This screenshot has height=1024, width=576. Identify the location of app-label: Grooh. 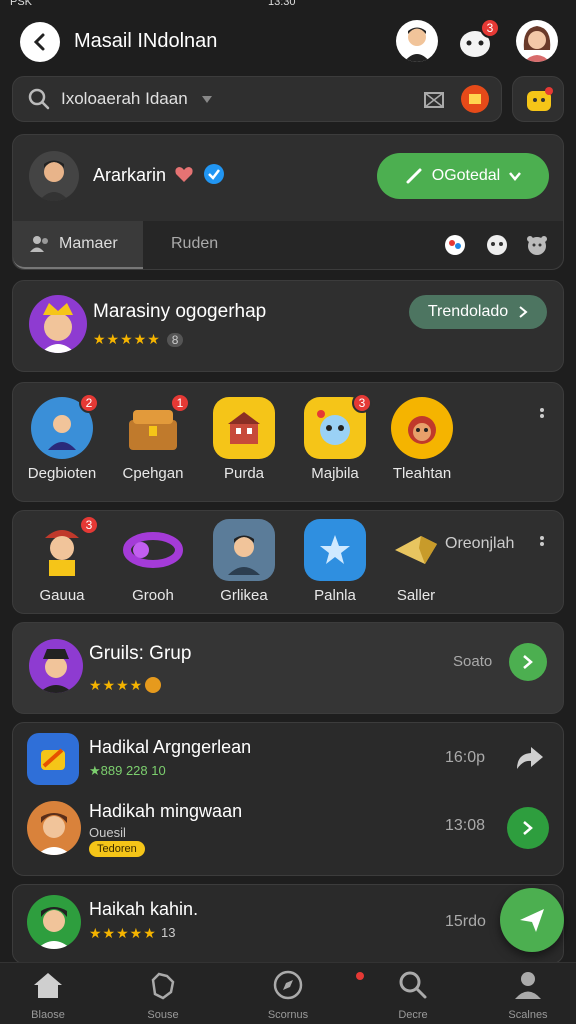
(153, 595).